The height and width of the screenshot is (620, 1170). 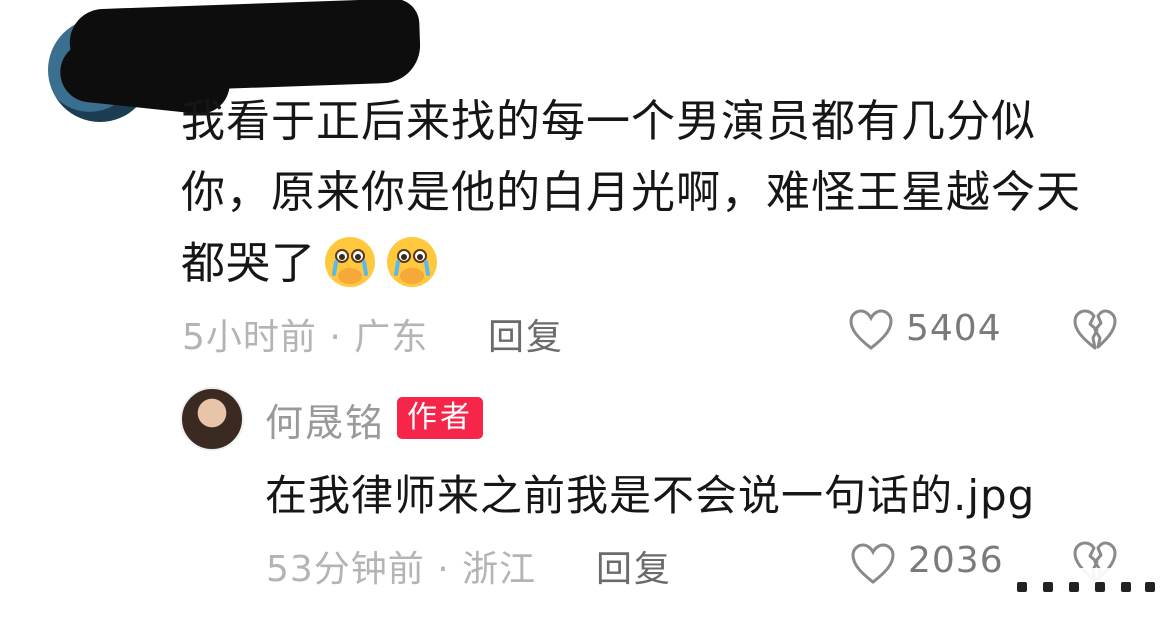 What do you see at coordinates (954, 328) in the screenshot?
I see `like-count: 5404` at bounding box center [954, 328].